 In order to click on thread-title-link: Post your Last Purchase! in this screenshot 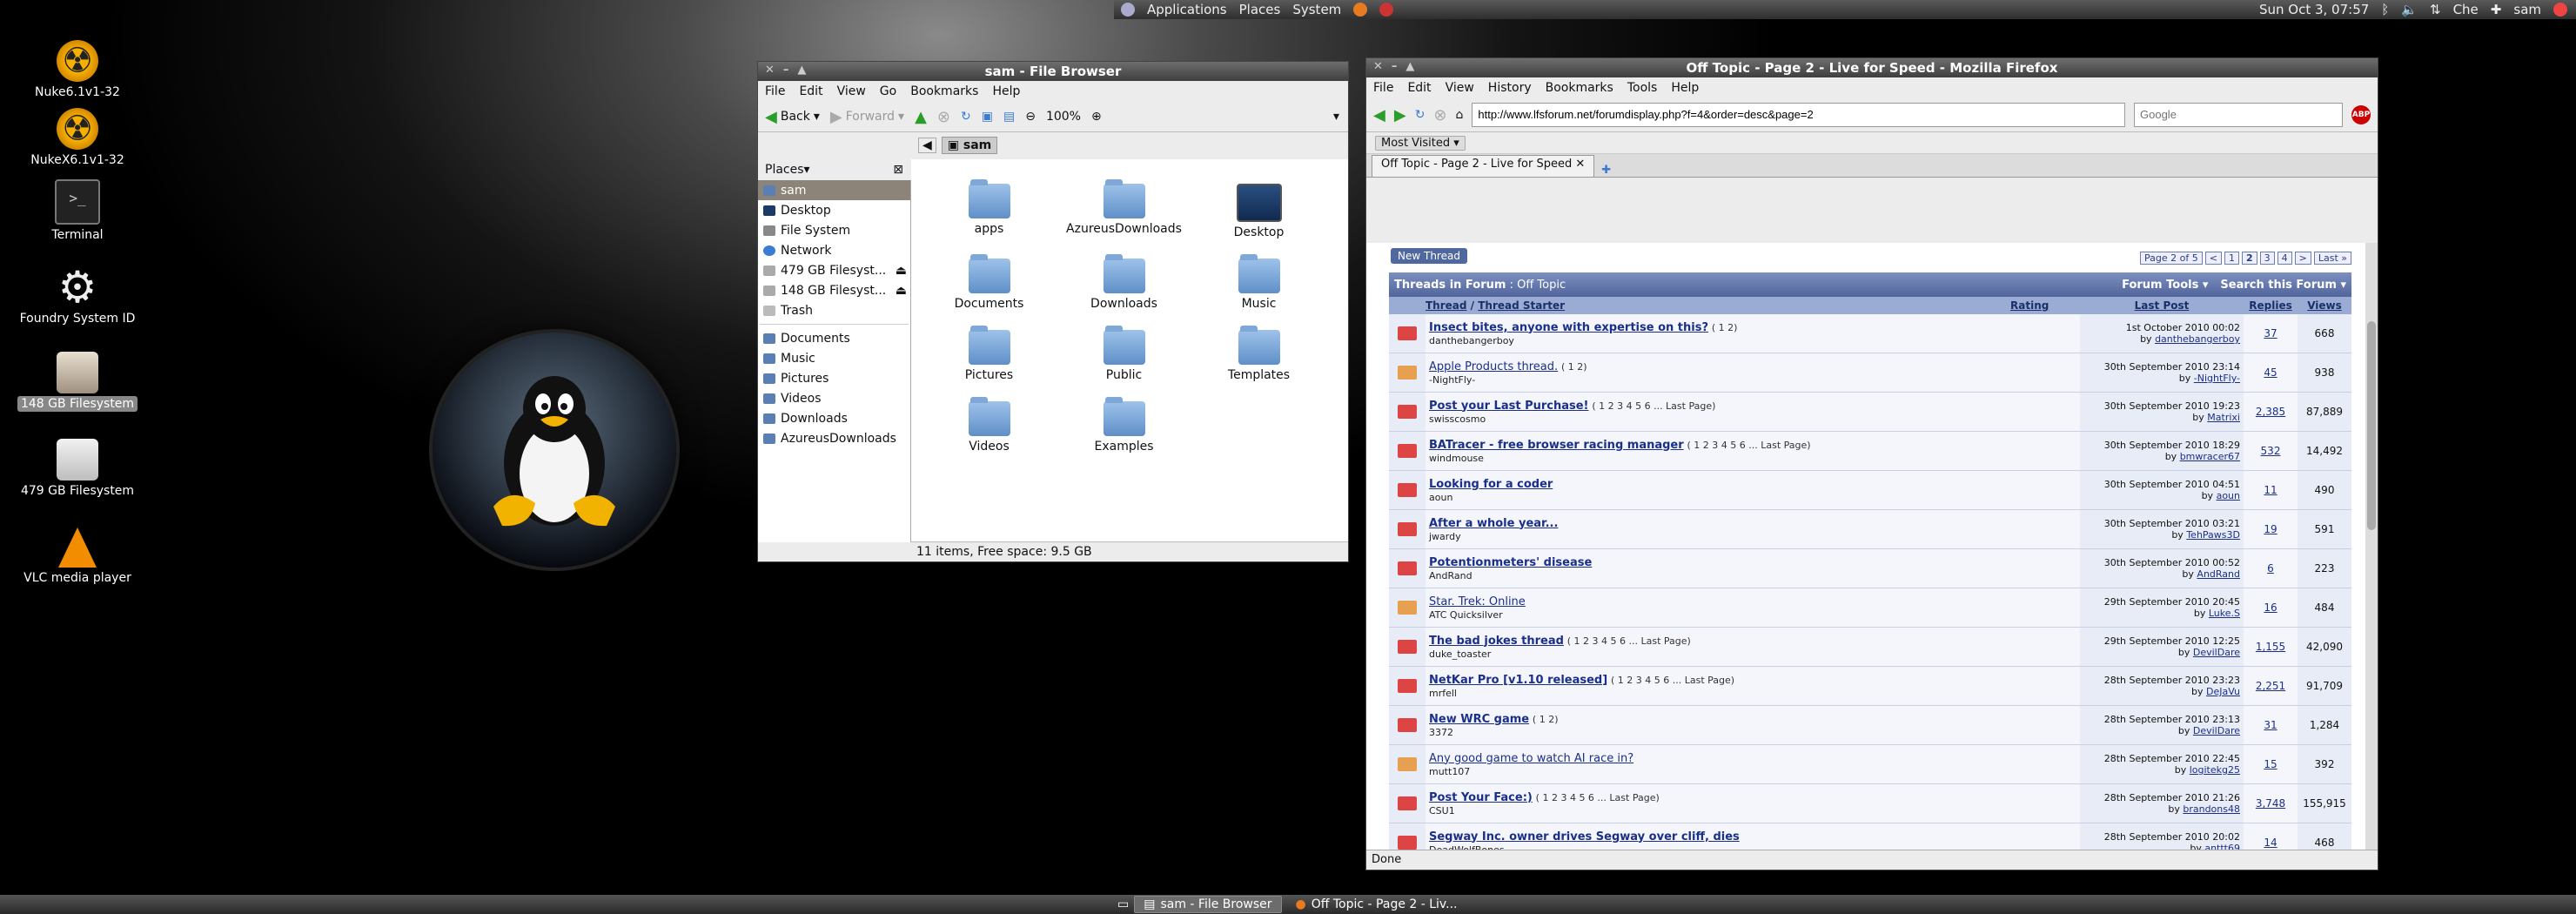, I will do `click(1509, 406)`.